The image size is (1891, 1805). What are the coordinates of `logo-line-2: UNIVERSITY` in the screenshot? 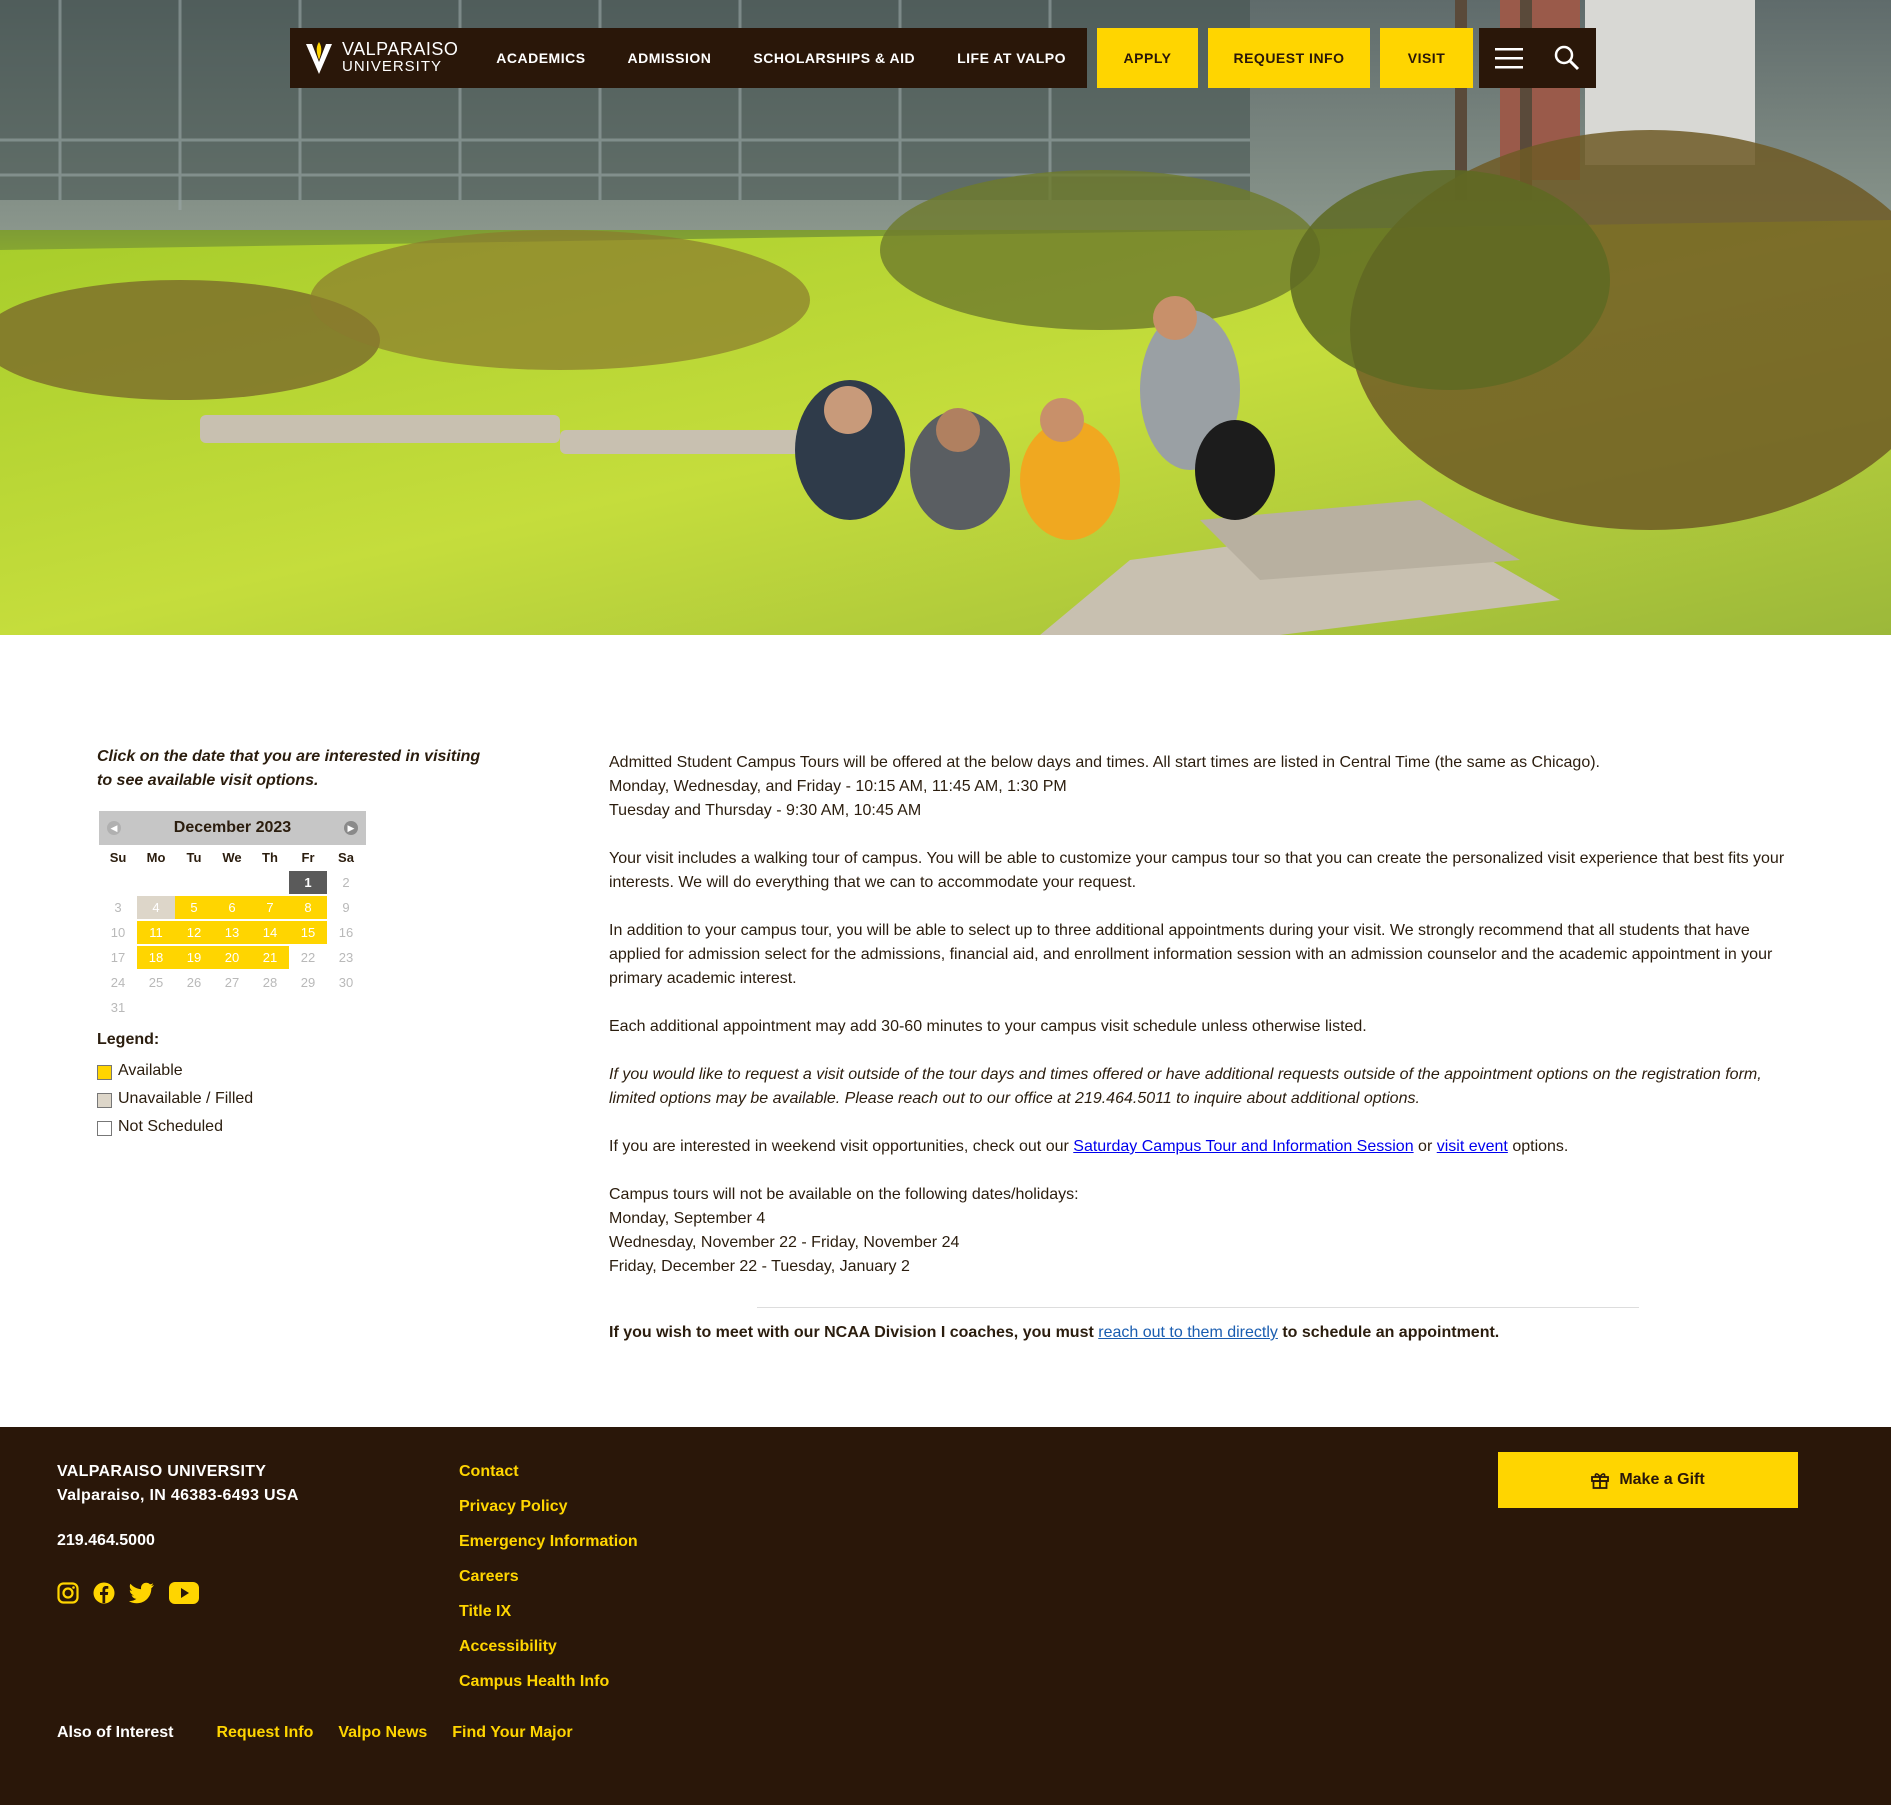 It's located at (392, 66).